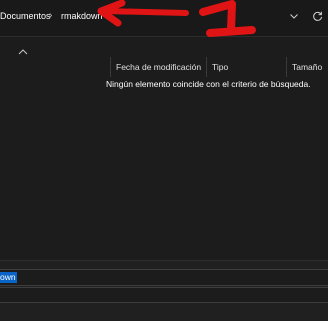  Describe the element at coordinates (164, 295) in the screenshot. I see `filetype-select` at that location.